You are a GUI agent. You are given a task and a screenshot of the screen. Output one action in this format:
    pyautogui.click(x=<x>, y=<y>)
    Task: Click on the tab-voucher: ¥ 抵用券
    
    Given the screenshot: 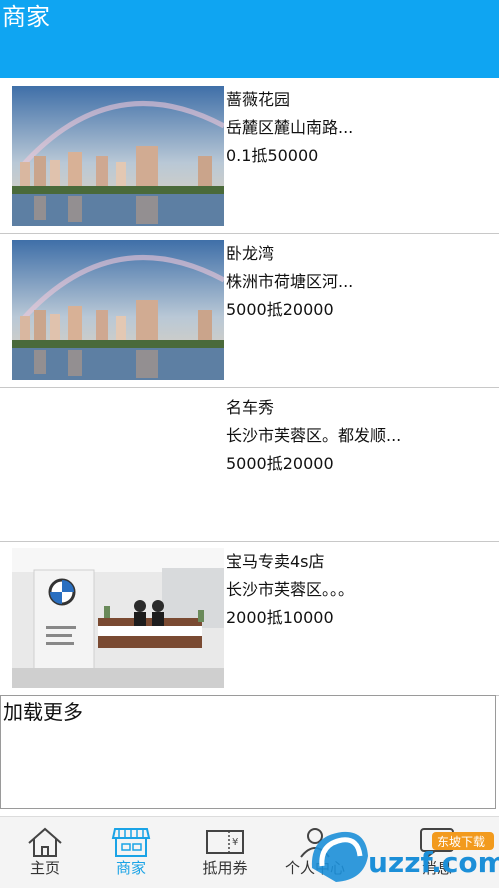 What is the action you would take?
    pyautogui.click(x=225, y=852)
    